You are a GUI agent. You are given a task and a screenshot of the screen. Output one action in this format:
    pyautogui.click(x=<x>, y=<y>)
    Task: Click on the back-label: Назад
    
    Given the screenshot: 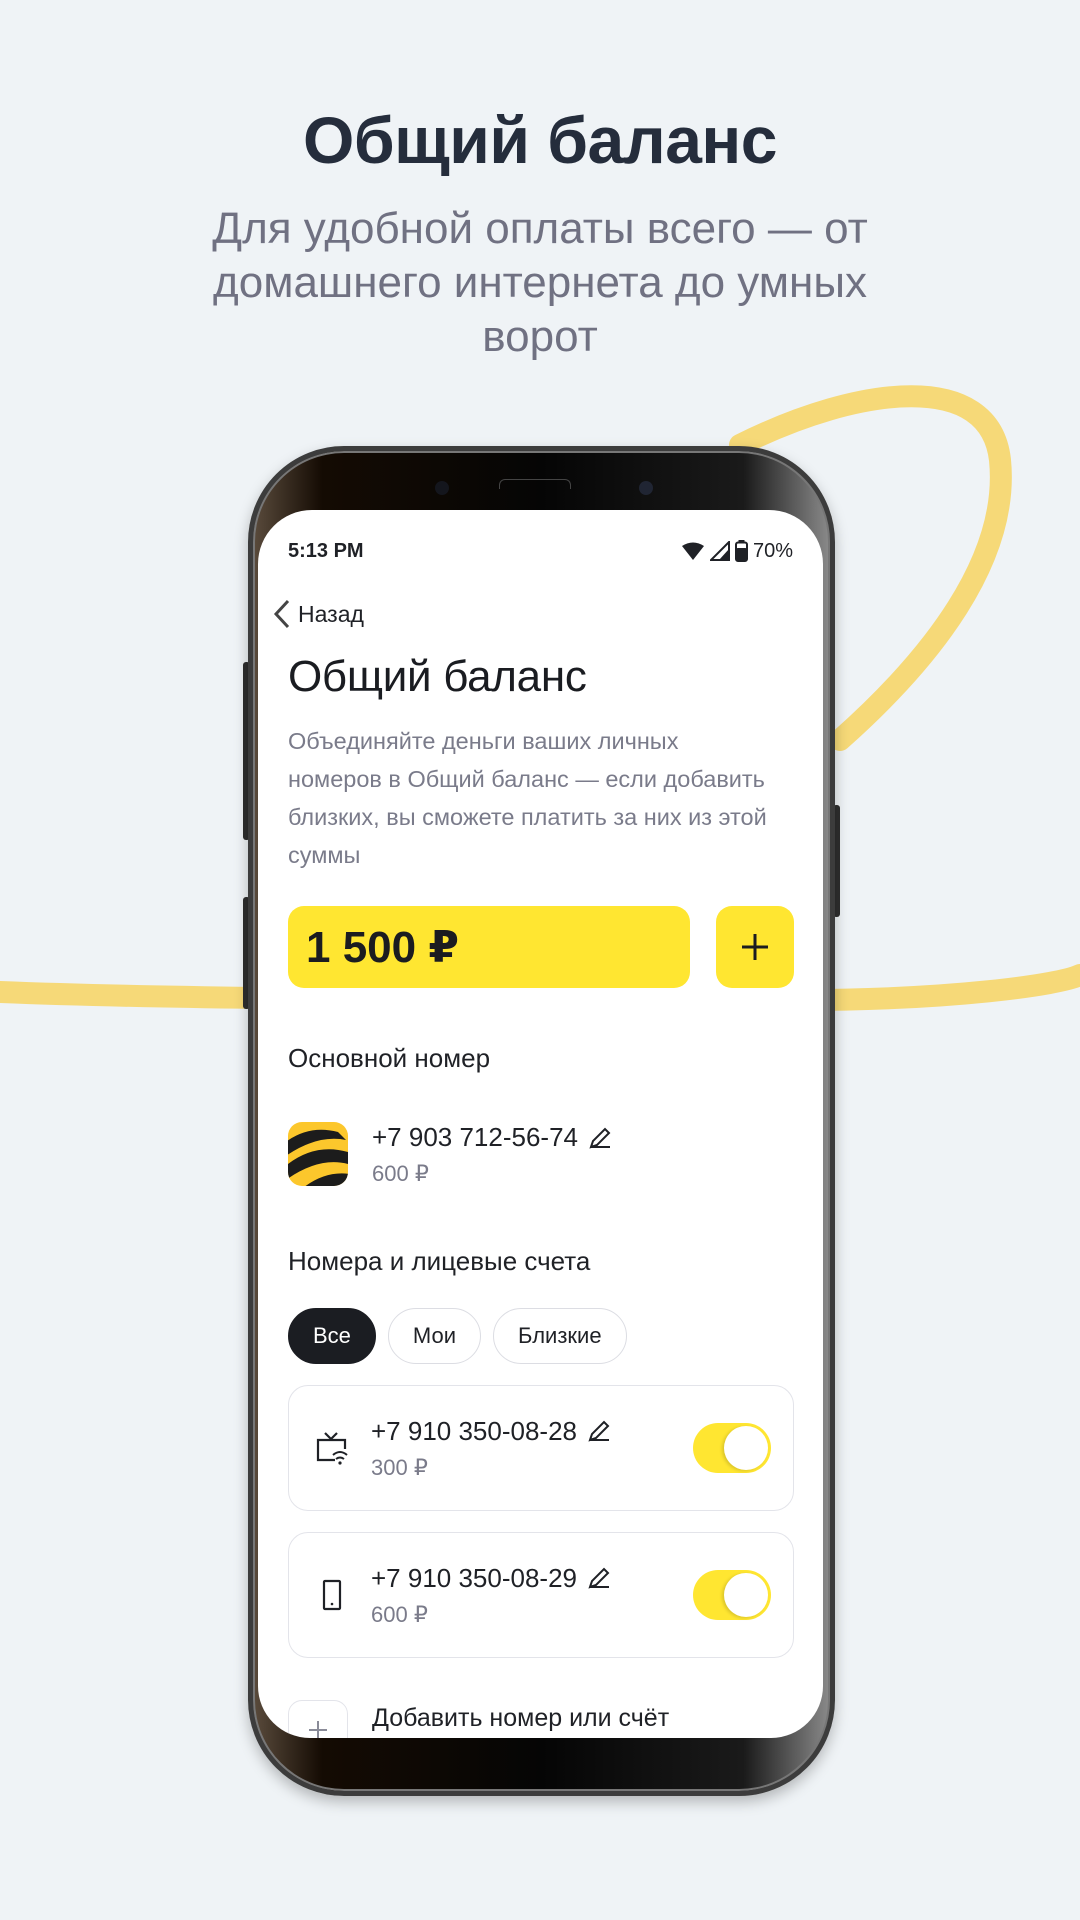 What is the action you would take?
    pyautogui.click(x=331, y=613)
    